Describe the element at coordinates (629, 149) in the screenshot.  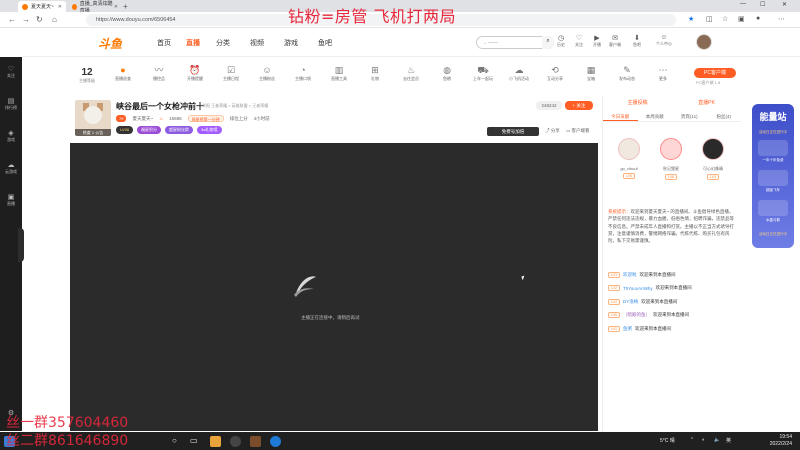
I see `rank-avatar` at that location.